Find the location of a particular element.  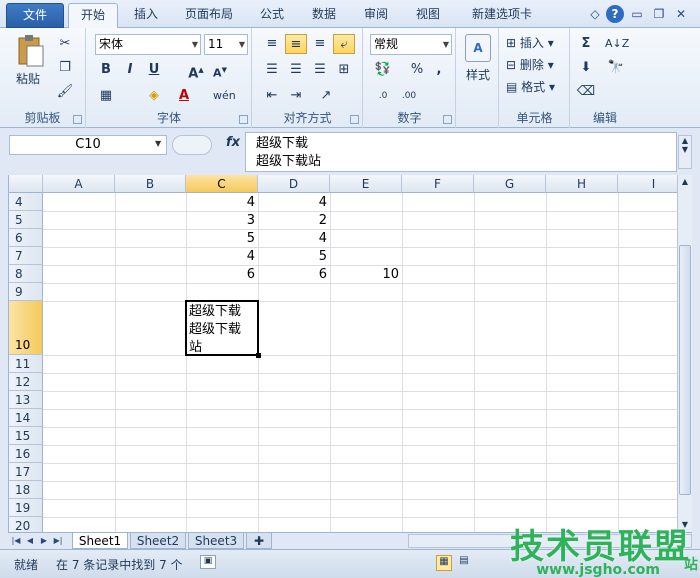

paste-icon is located at coordinates (30, 52).